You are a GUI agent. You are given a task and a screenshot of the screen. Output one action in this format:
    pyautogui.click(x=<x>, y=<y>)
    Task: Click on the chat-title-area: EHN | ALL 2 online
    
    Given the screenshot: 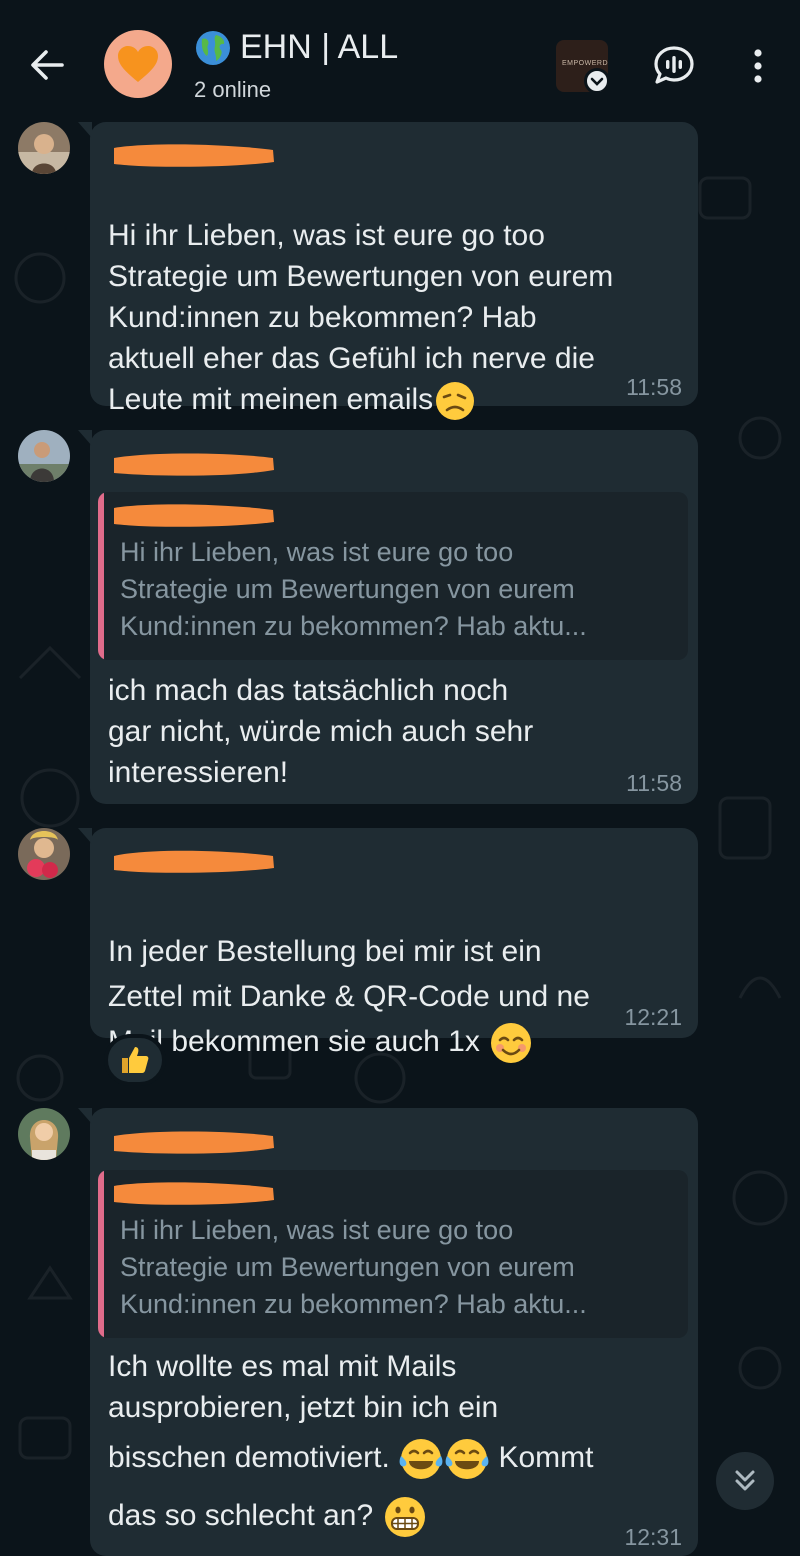 What is the action you would take?
    pyautogui.click(x=296, y=65)
    